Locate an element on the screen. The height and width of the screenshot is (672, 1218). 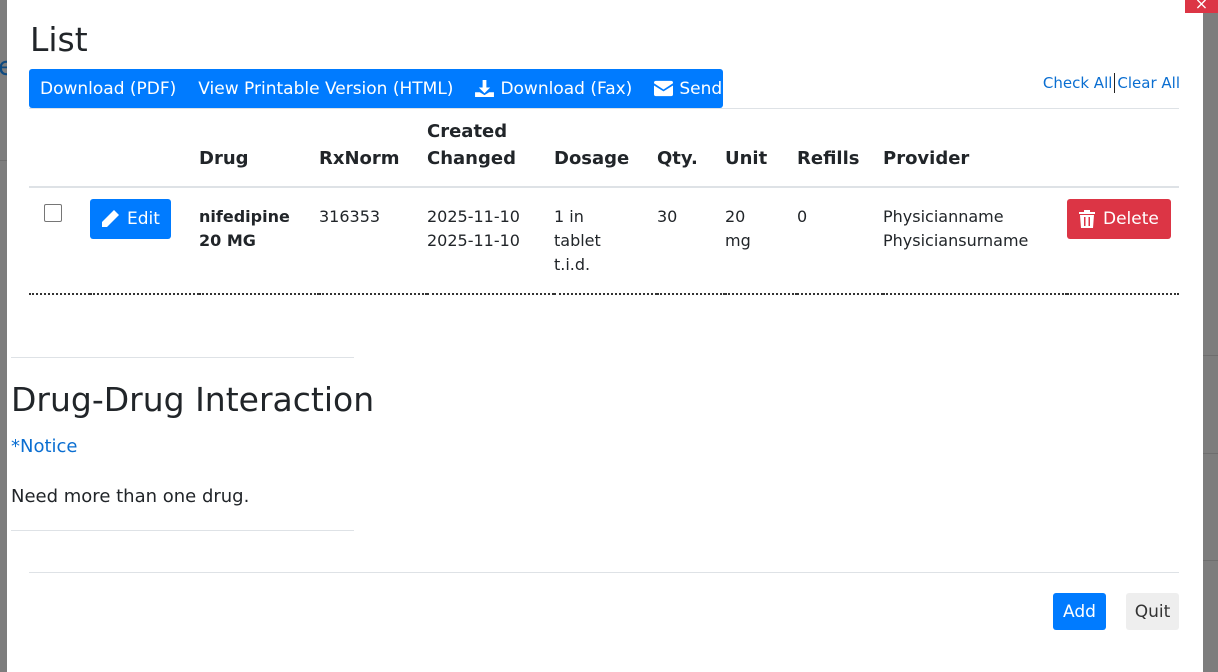
row-dates-cell: 2025-11-10 2025-11-10 is located at coordinates (490, 241).